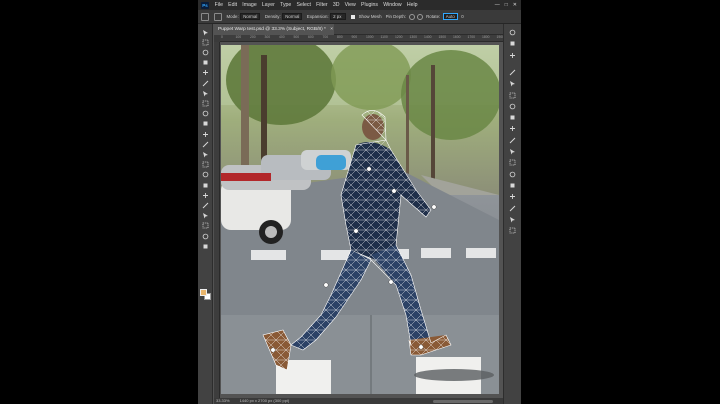 The image size is (720, 404). Describe the element at coordinates (354, 37) in the screenshot. I see `ruler-tick-label: 900` at that location.